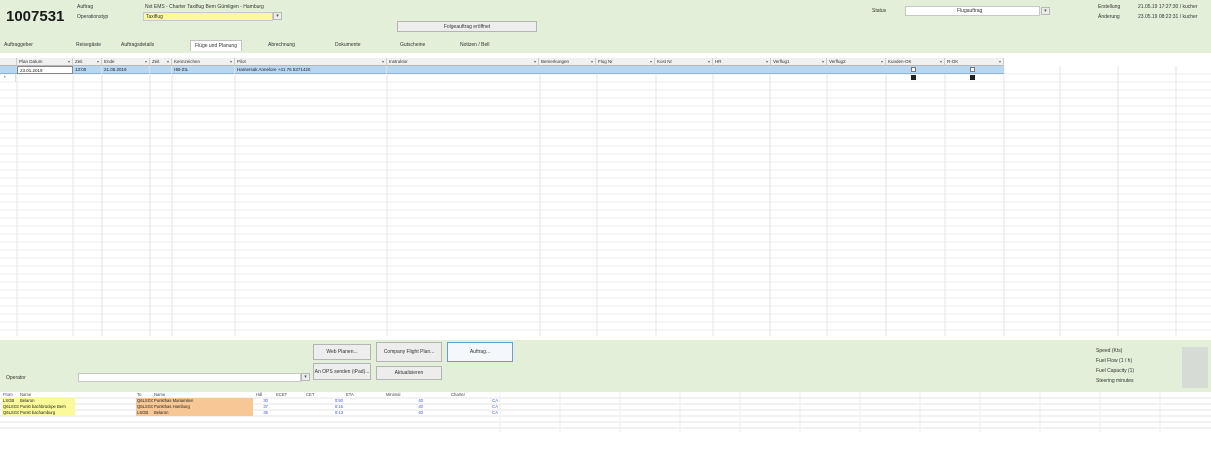 The height and width of the screenshot is (450, 1211). Describe the element at coordinates (1168, 17) in the screenshot. I see `modified-value: 23.05.19 08:22:31 / kucher` at that location.